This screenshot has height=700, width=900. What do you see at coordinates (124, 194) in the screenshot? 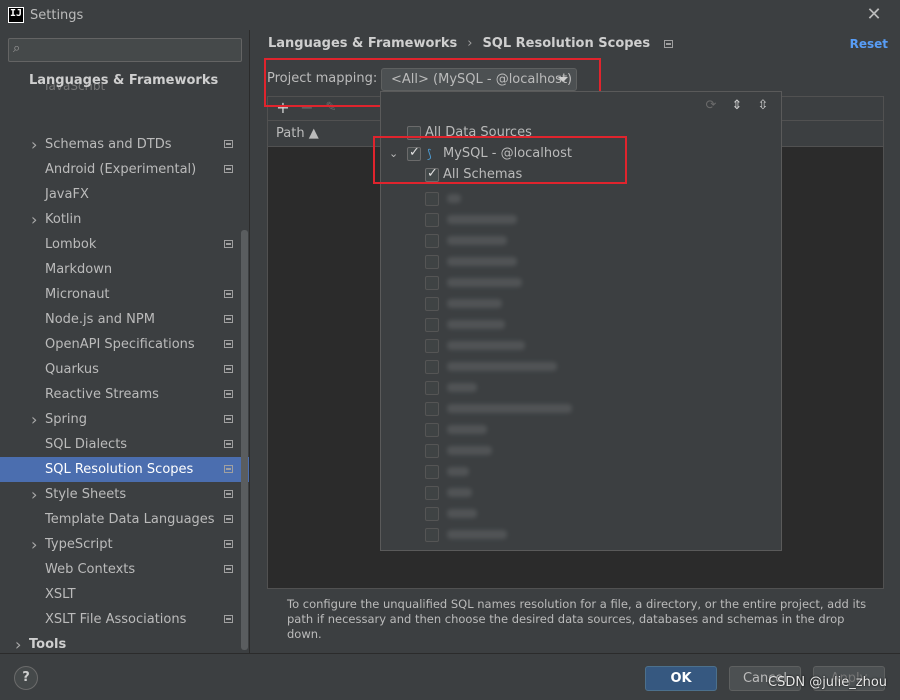
I see `sidebar-item: JavaFX` at bounding box center [124, 194].